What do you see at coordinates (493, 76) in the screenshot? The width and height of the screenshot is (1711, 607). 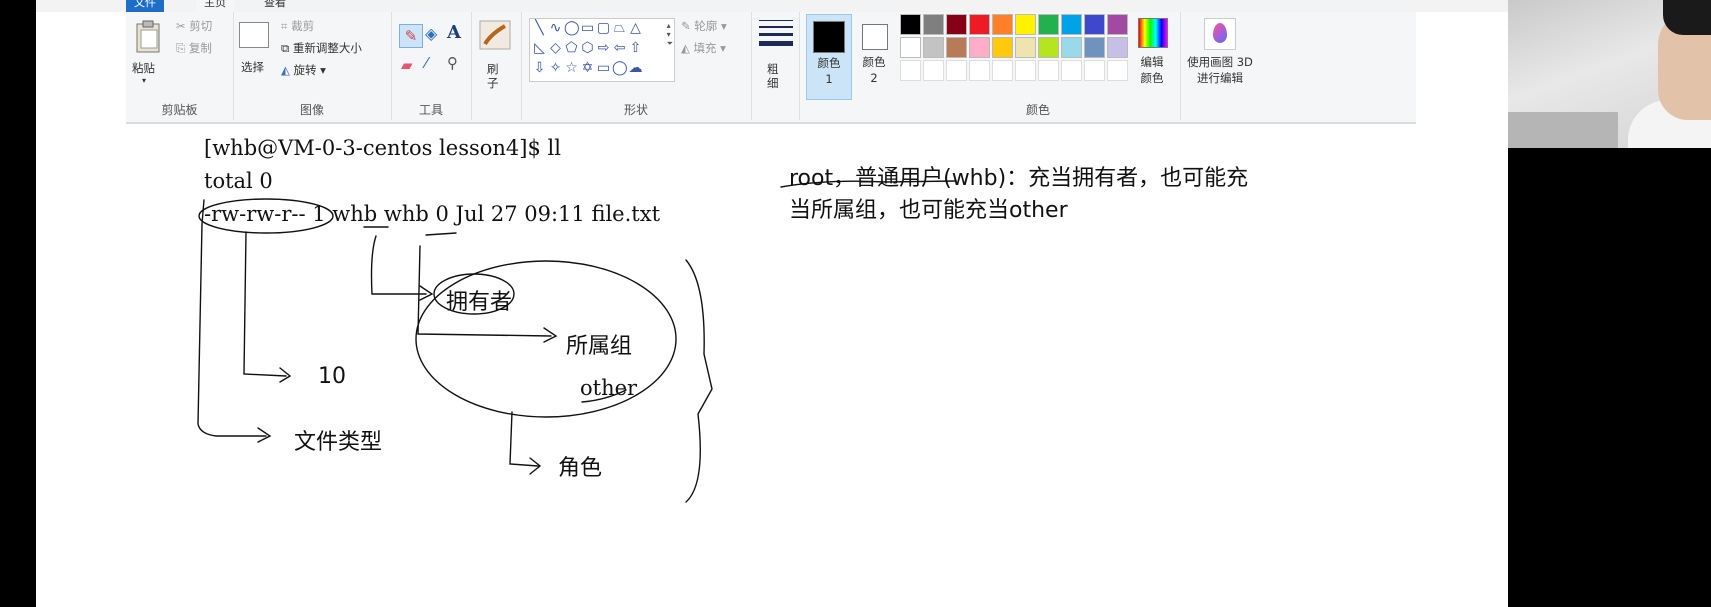 I see `brush-label: 刷子` at bounding box center [493, 76].